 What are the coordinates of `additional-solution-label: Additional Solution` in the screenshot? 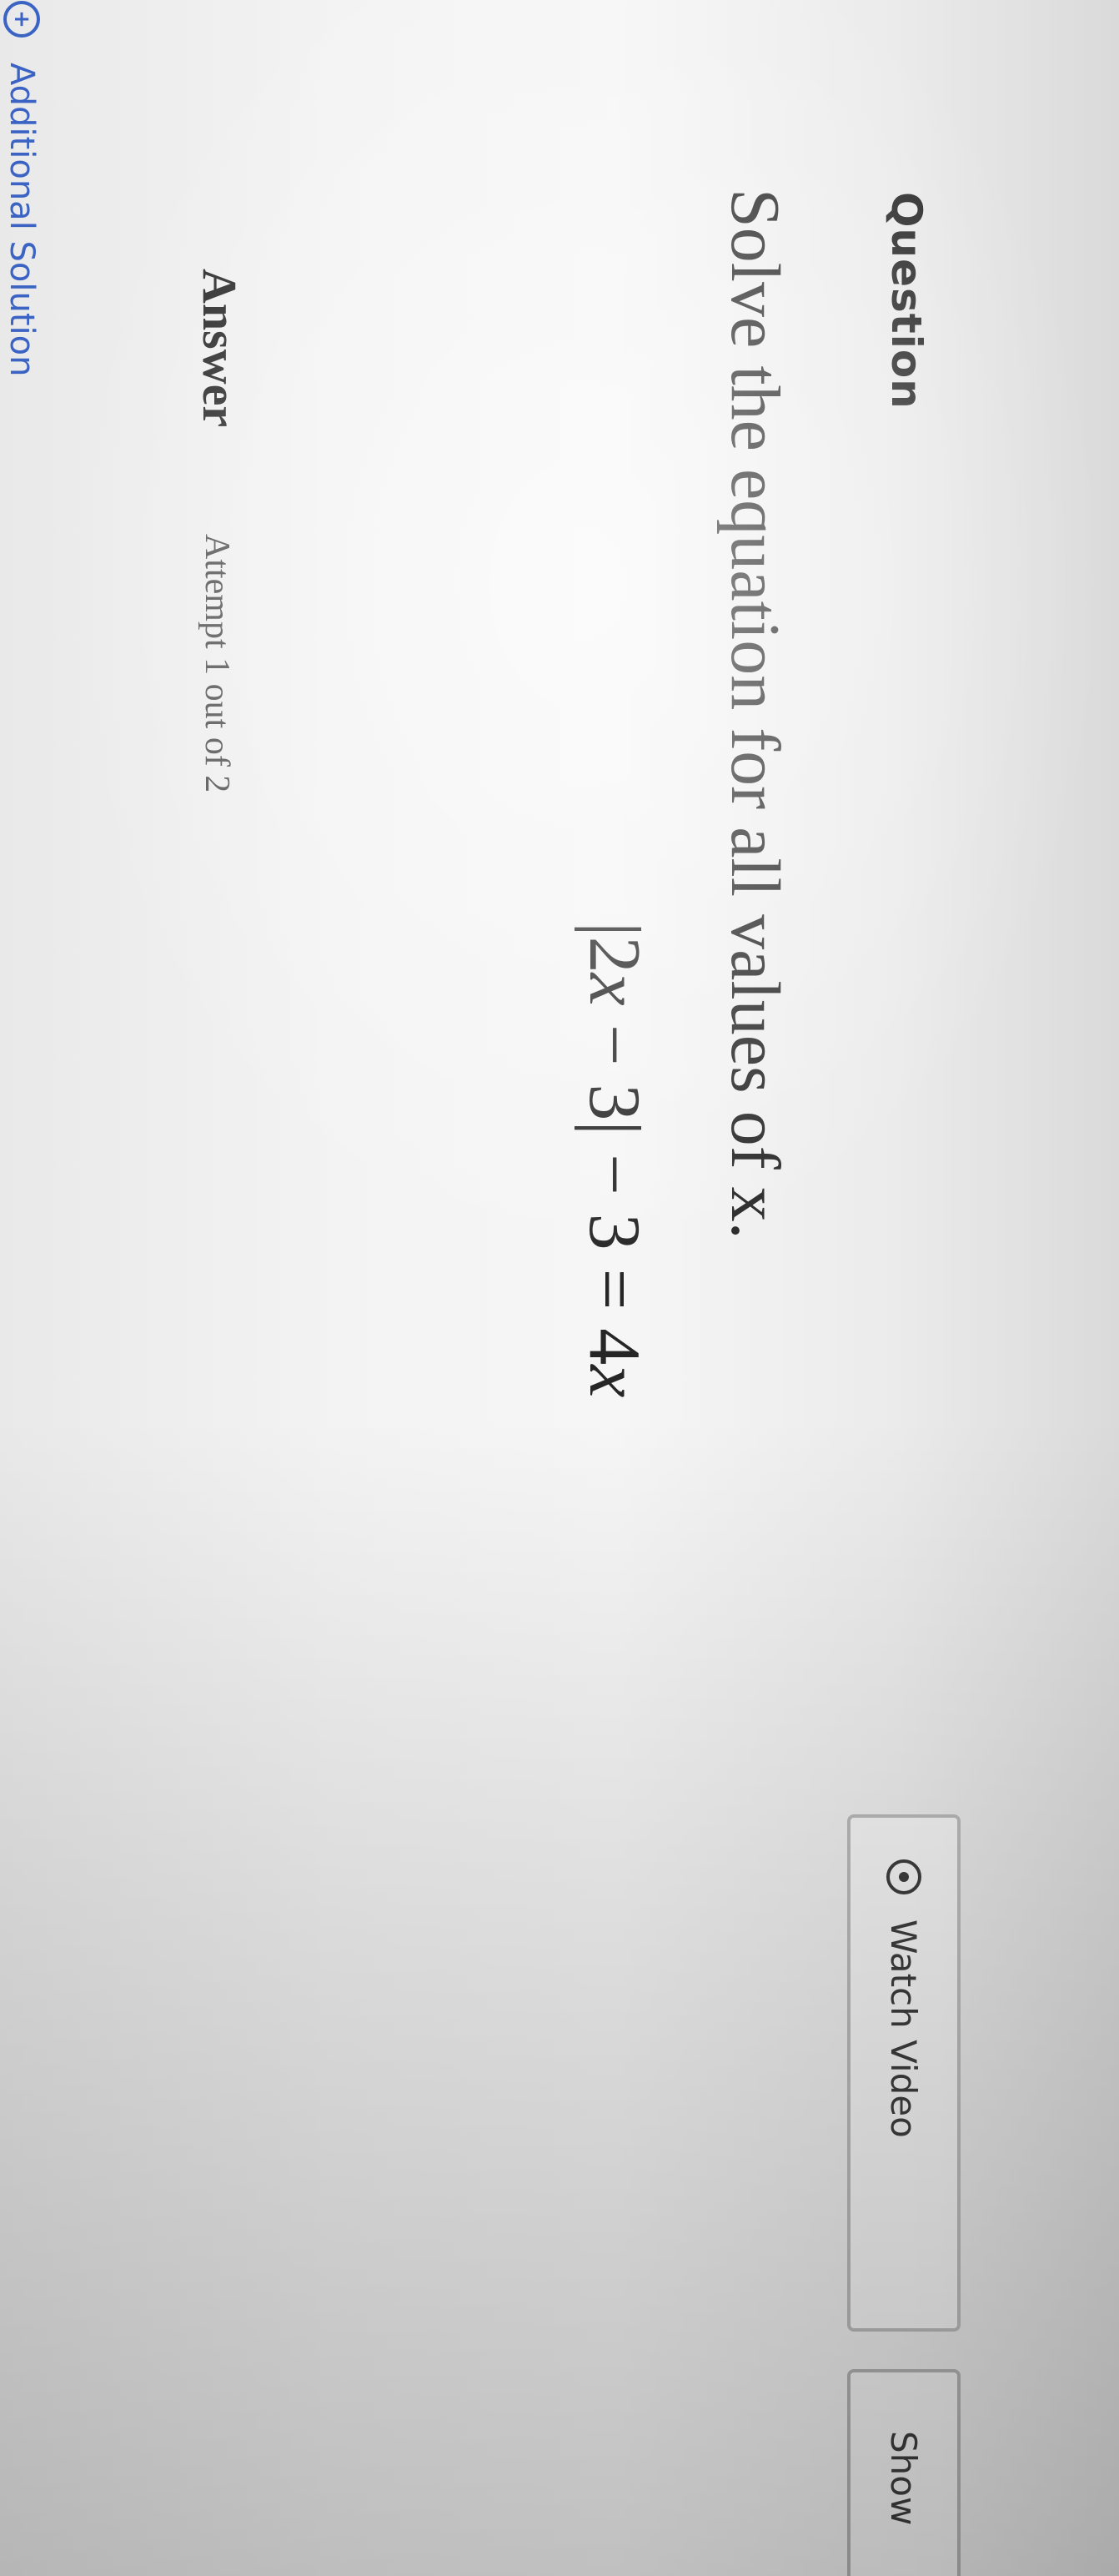 It's located at (22, 220).